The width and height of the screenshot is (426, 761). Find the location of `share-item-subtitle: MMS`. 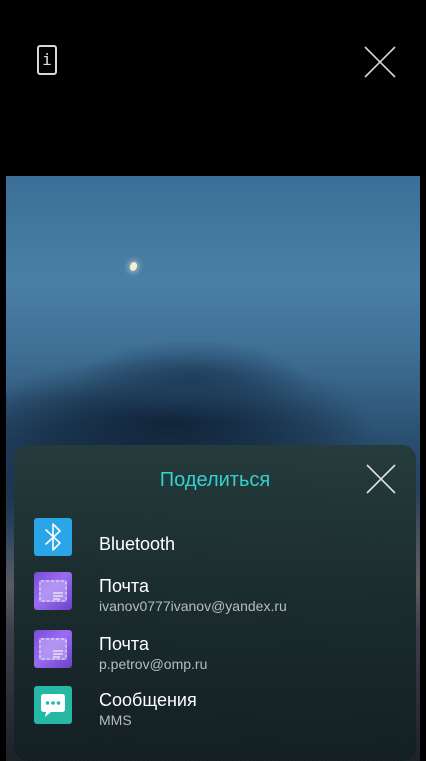

share-item-subtitle: MMS is located at coordinates (115, 720).